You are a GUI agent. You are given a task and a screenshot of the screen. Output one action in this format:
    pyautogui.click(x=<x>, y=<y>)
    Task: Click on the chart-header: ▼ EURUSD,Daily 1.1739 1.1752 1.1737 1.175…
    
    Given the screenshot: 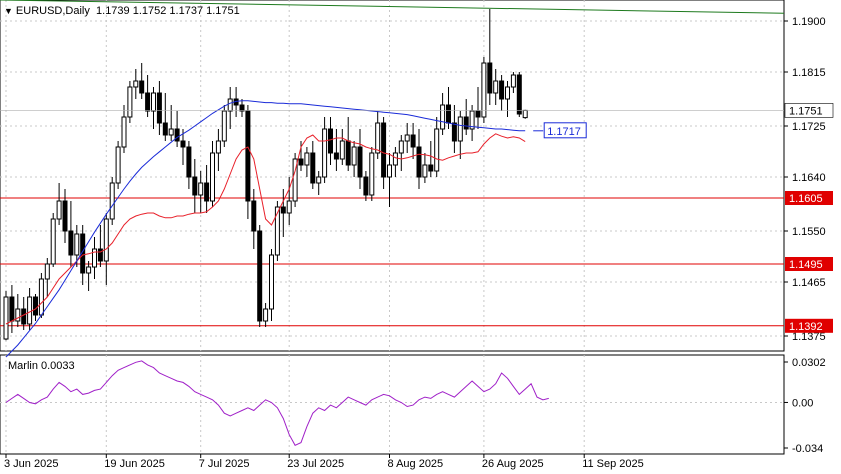 What is the action you would take?
    pyautogui.click(x=122, y=11)
    